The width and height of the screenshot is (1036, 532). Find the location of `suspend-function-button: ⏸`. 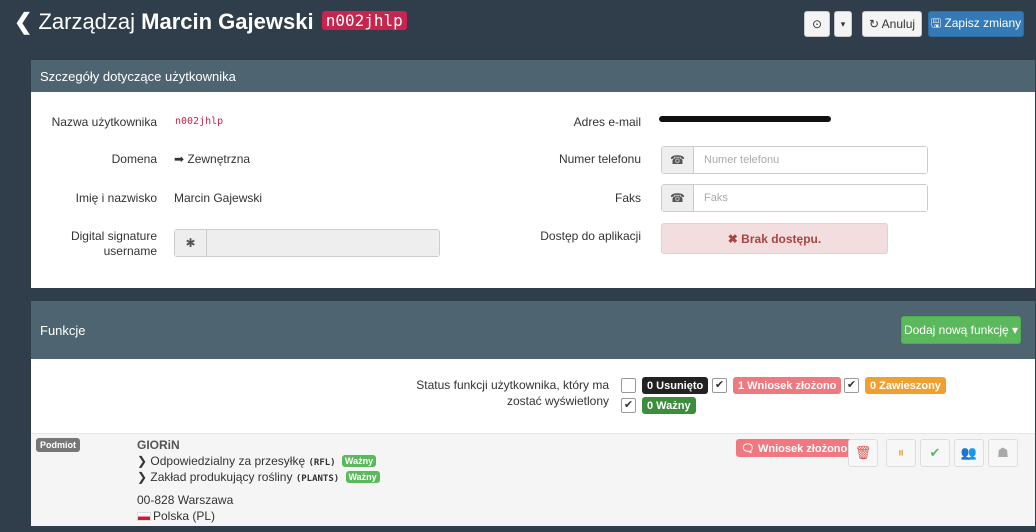

suspend-function-button: ⏸ is located at coordinates (901, 453).